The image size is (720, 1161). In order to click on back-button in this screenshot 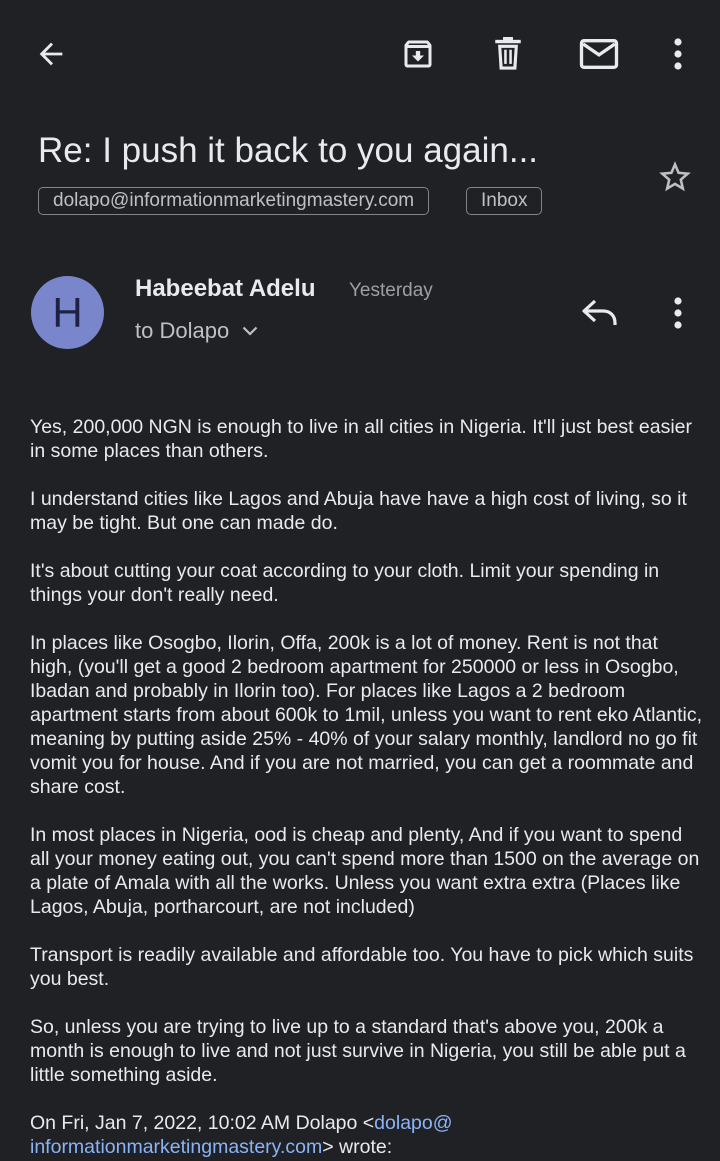, I will do `click(51, 54)`.